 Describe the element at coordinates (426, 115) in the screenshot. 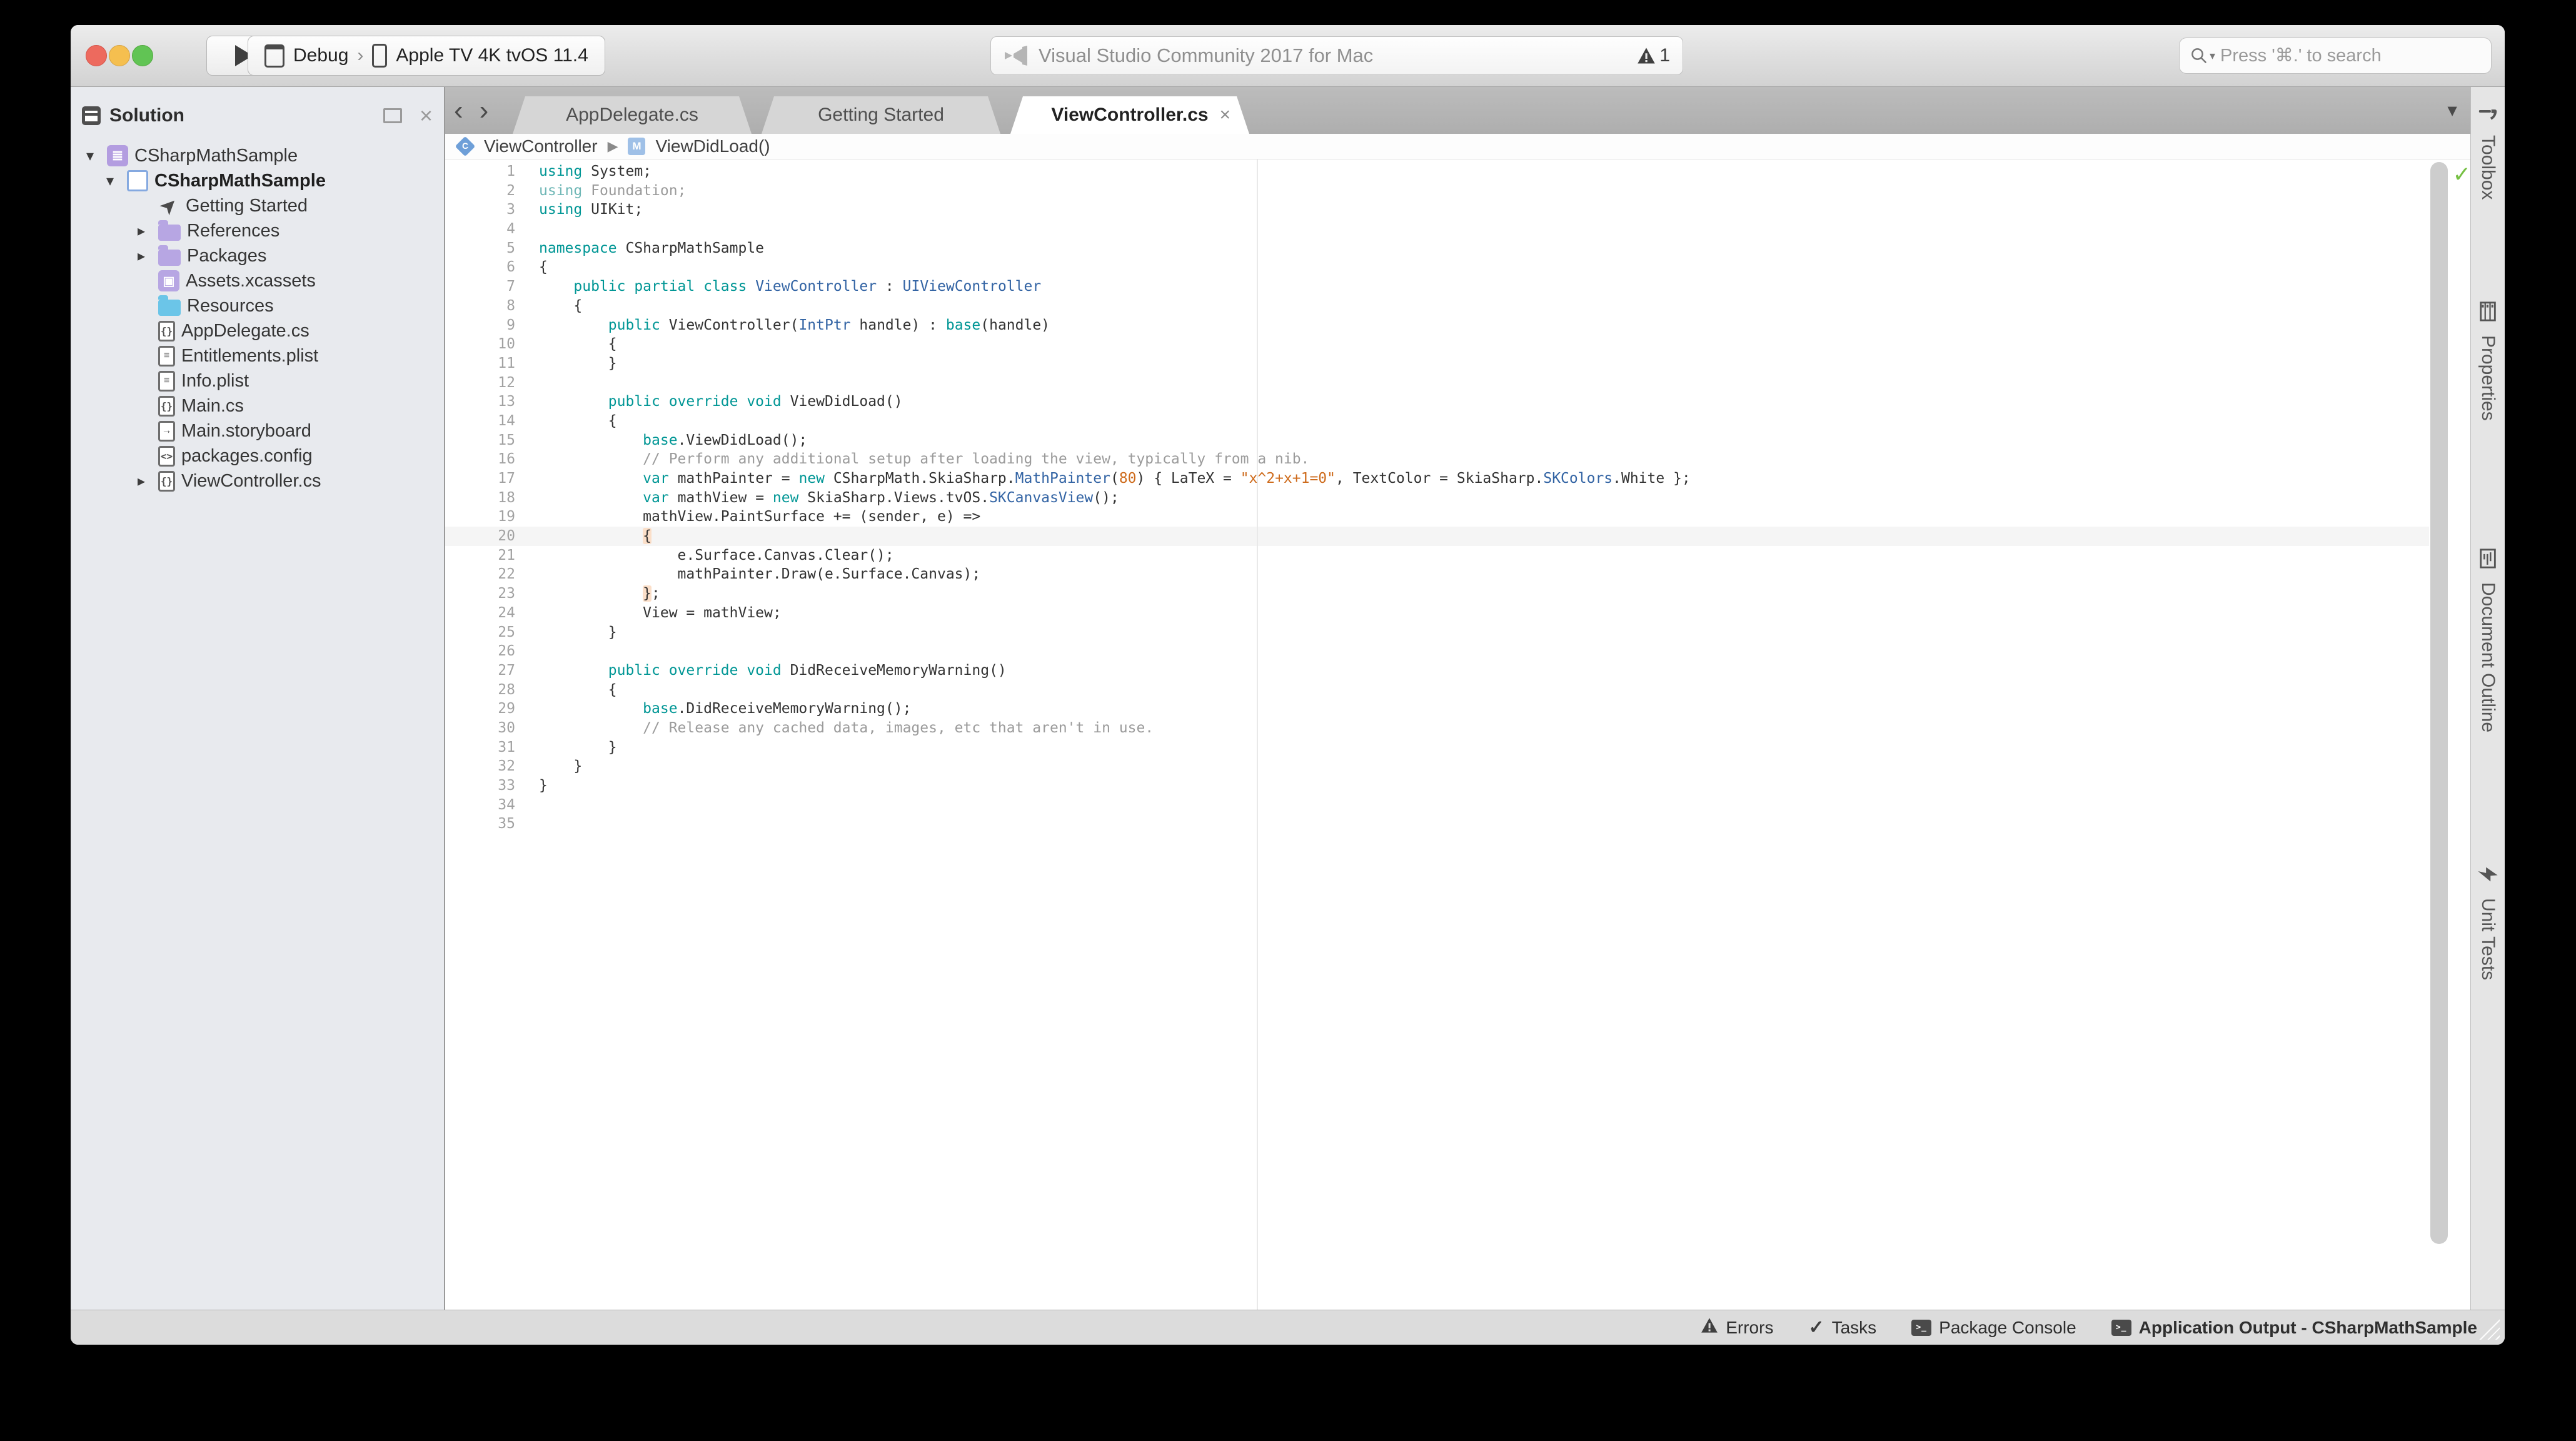

I see `close-pad-icon: ×` at that location.